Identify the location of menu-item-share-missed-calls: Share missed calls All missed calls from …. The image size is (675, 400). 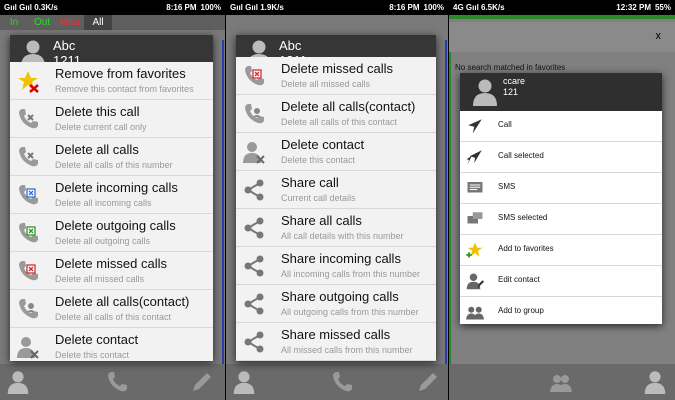
(336, 342).